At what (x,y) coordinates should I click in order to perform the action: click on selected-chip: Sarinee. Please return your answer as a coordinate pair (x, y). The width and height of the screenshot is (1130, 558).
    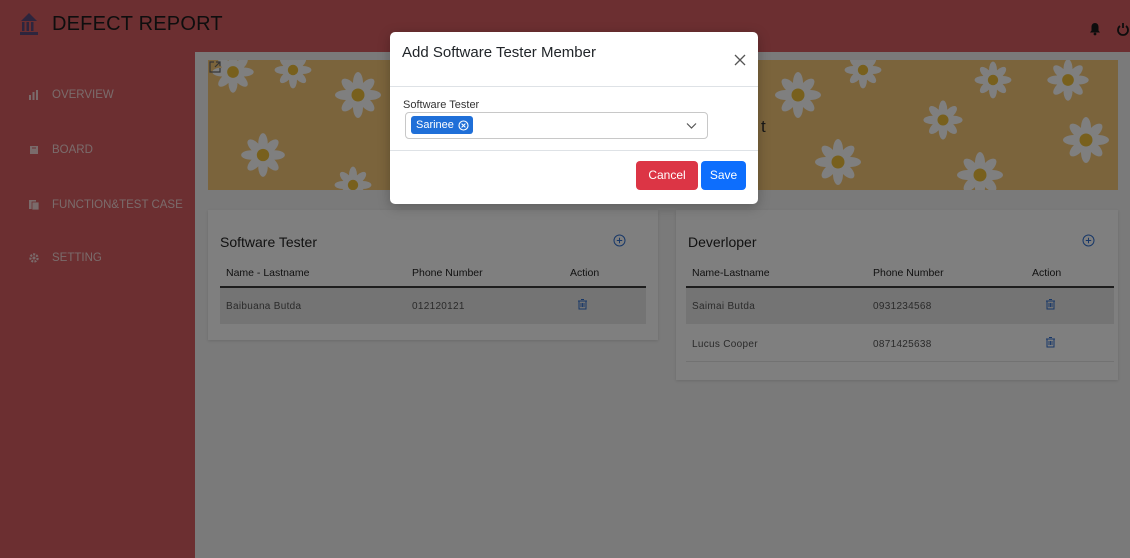
    Looking at the image, I should click on (442, 125).